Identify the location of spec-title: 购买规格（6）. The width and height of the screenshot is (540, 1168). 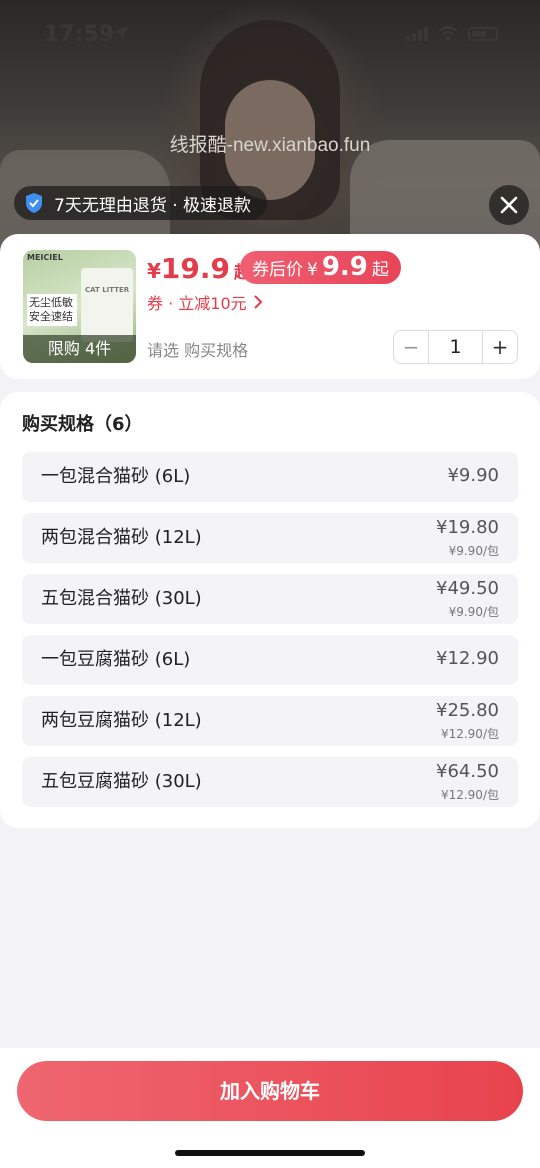
(82, 424).